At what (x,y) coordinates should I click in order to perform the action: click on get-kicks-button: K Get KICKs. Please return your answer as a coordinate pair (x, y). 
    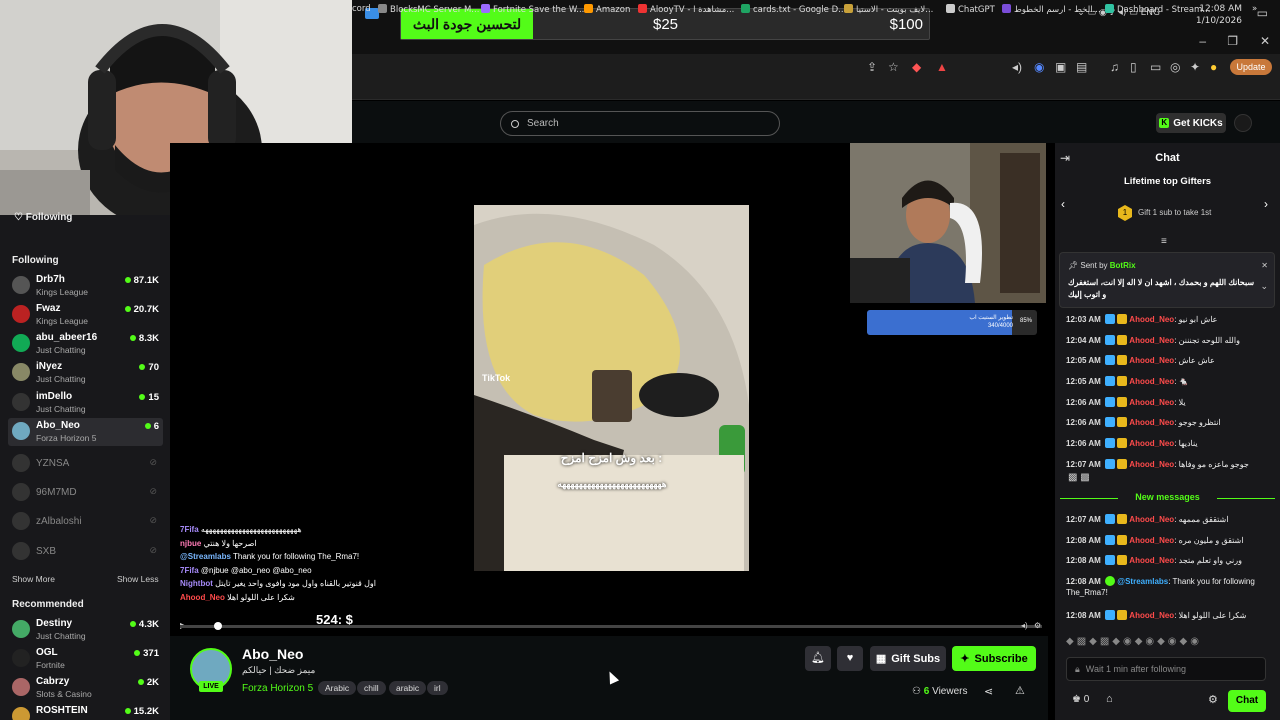
    Looking at the image, I should click on (1191, 123).